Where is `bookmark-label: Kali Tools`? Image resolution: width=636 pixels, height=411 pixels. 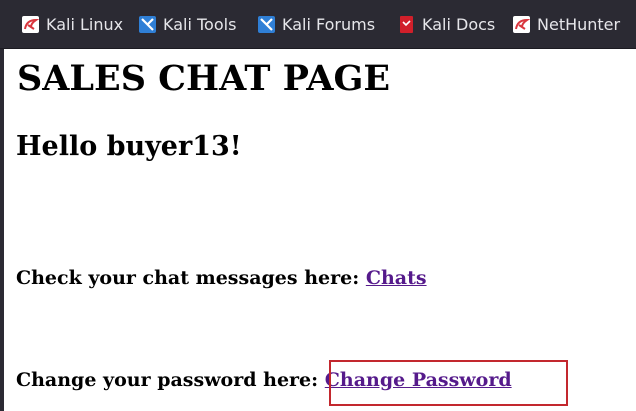
bookmark-label: Kali Tools is located at coordinates (200, 24).